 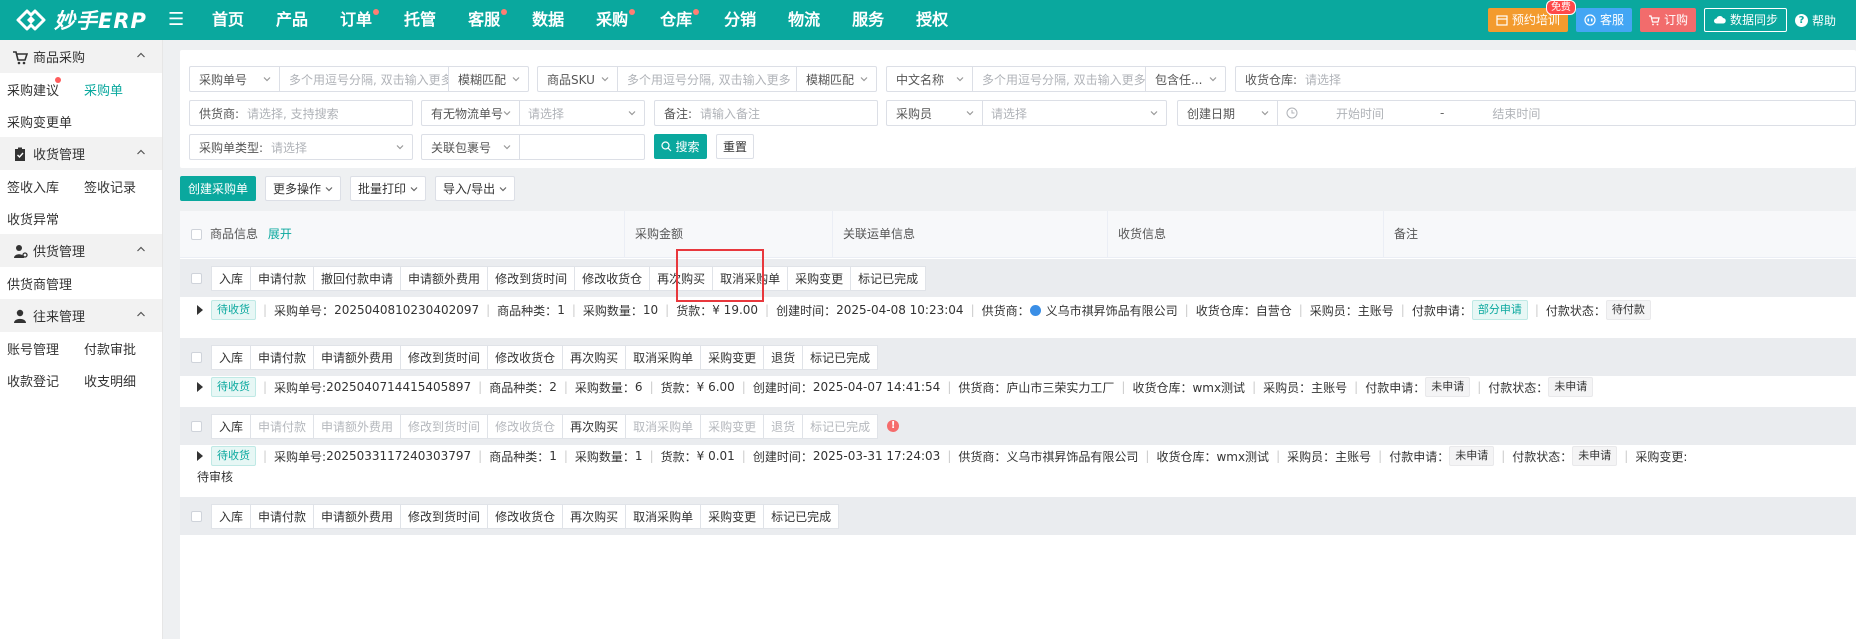 What do you see at coordinates (81, 250) in the screenshot?
I see `sidebar-group-2: 供货管理` at bounding box center [81, 250].